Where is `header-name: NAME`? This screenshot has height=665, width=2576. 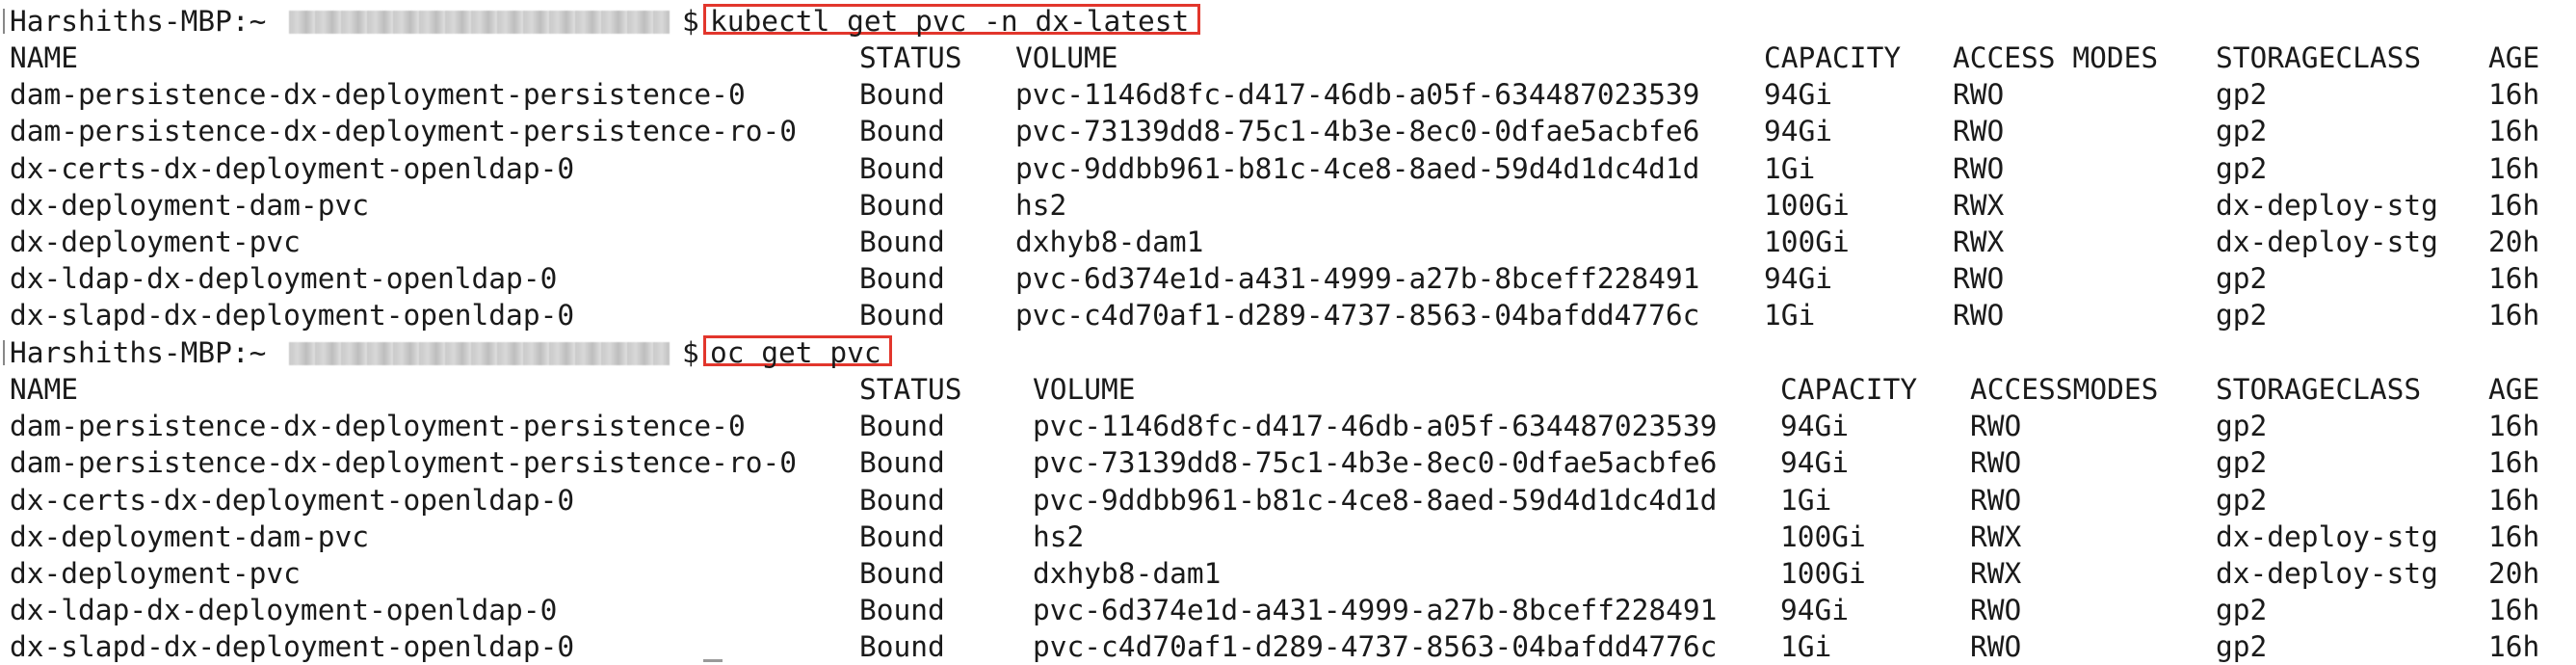 header-name: NAME is located at coordinates (44, 57).